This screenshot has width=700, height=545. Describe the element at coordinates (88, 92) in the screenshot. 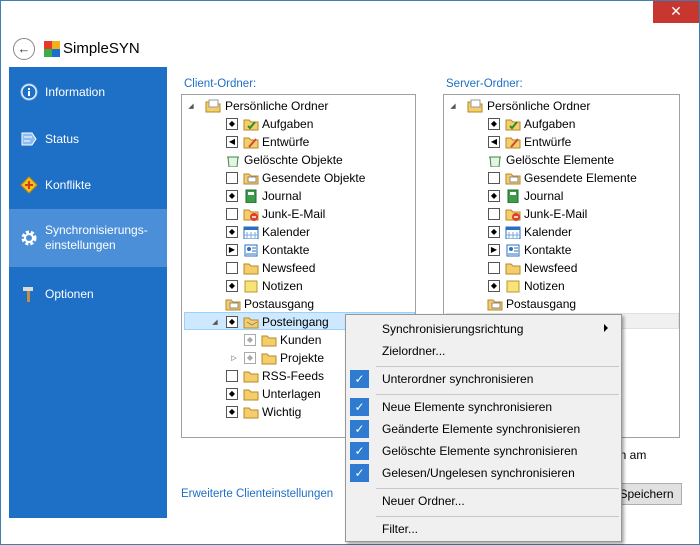

I see `sidebar-item-information: Information` at that location.